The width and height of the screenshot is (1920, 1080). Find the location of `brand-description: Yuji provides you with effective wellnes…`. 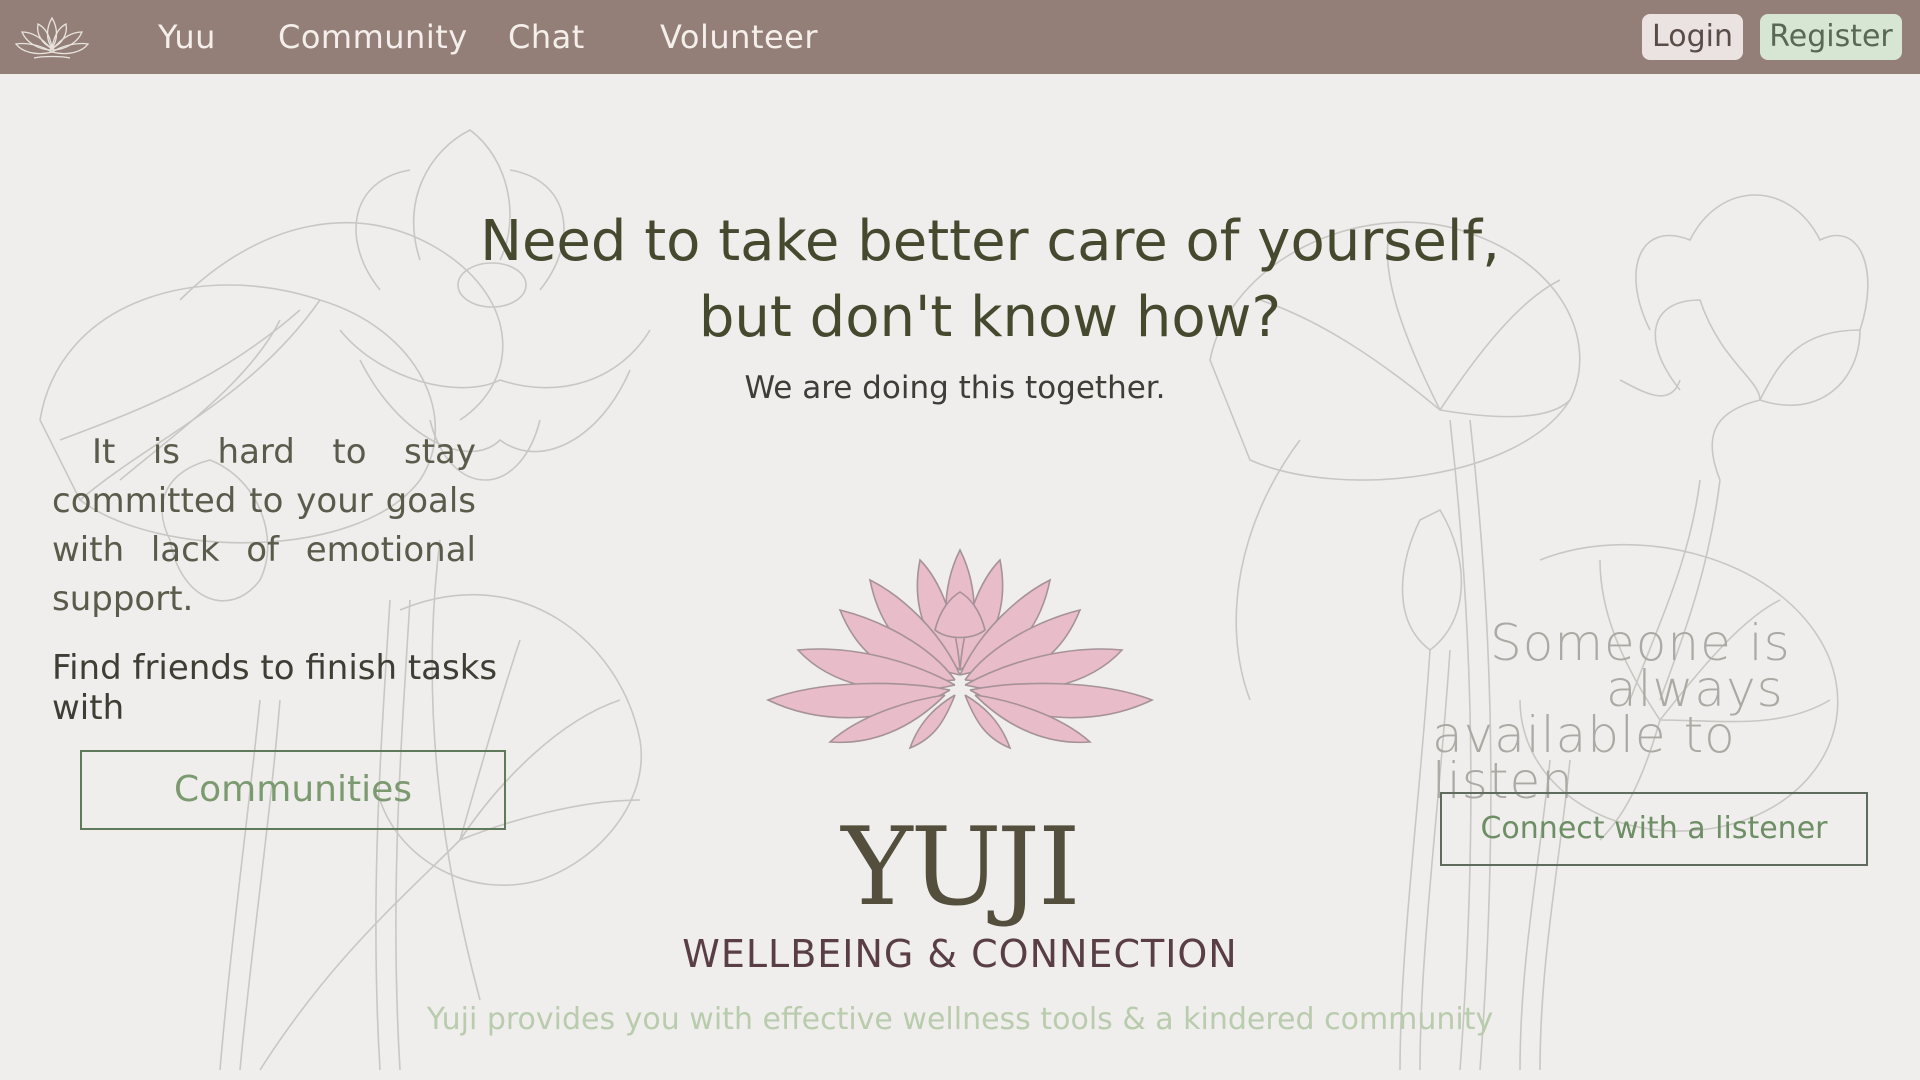

brand-description: Yuji provides you with effective wellnes… is located at coordinates (960, 1019).